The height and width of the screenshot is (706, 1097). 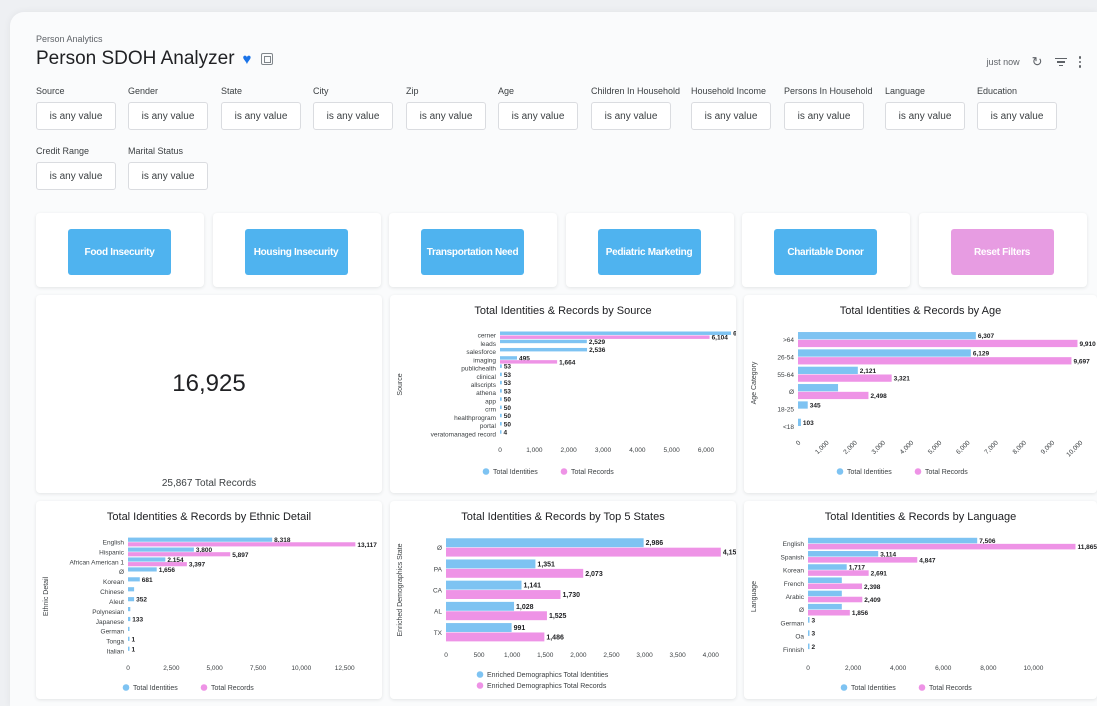 I want to click on reset-filters-button: Reset Filters, so click(x=1002, y=252).